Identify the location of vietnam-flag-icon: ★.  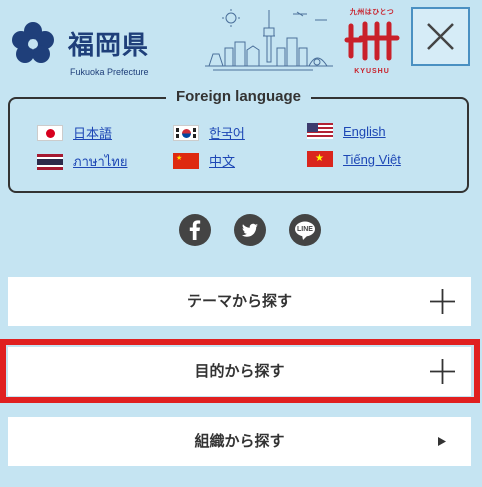
(320, 159).